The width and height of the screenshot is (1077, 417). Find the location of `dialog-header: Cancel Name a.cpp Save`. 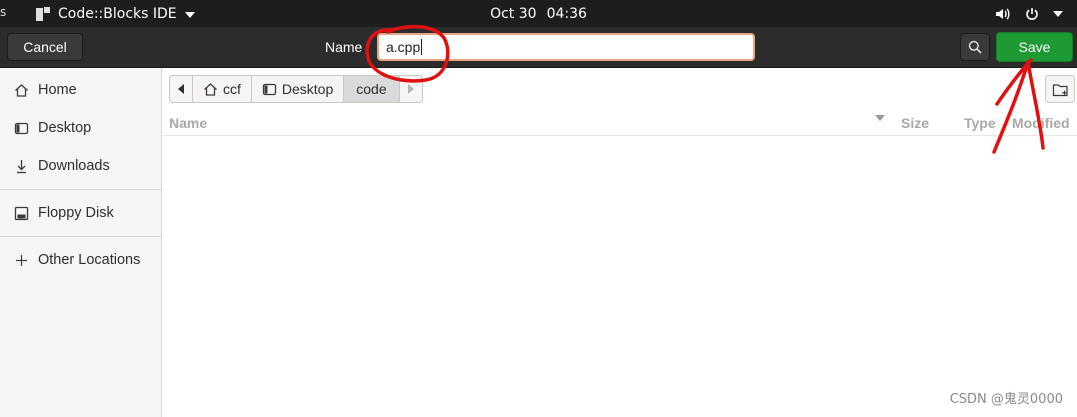

dialog-header: Cancel Name a.cpp Save is located at coordinates (538, 47).